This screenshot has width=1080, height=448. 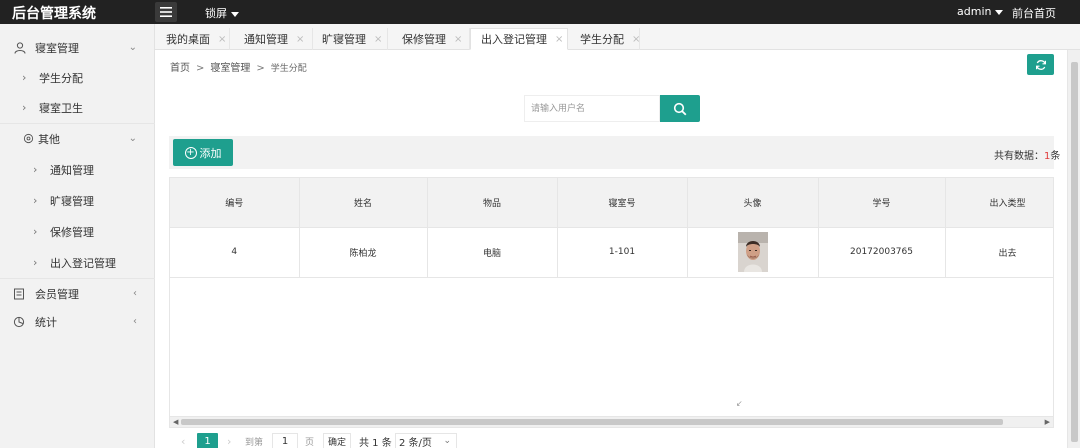 What do you see at coordinates (175, 422) in the screenshot?
I see `scroll-left-icon: ◀` at bounding box center [175, 422].